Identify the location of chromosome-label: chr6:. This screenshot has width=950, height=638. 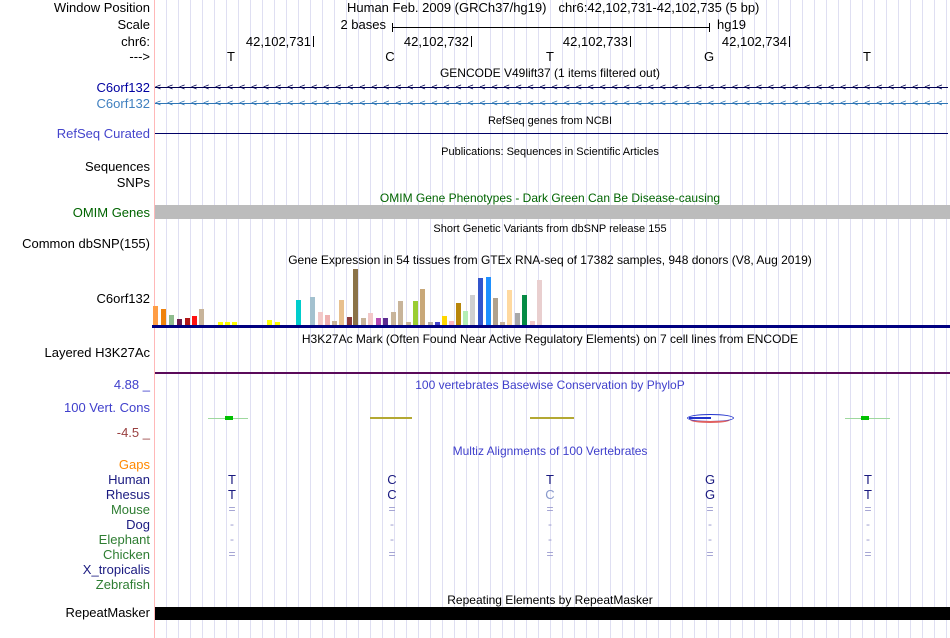
(135, 41).